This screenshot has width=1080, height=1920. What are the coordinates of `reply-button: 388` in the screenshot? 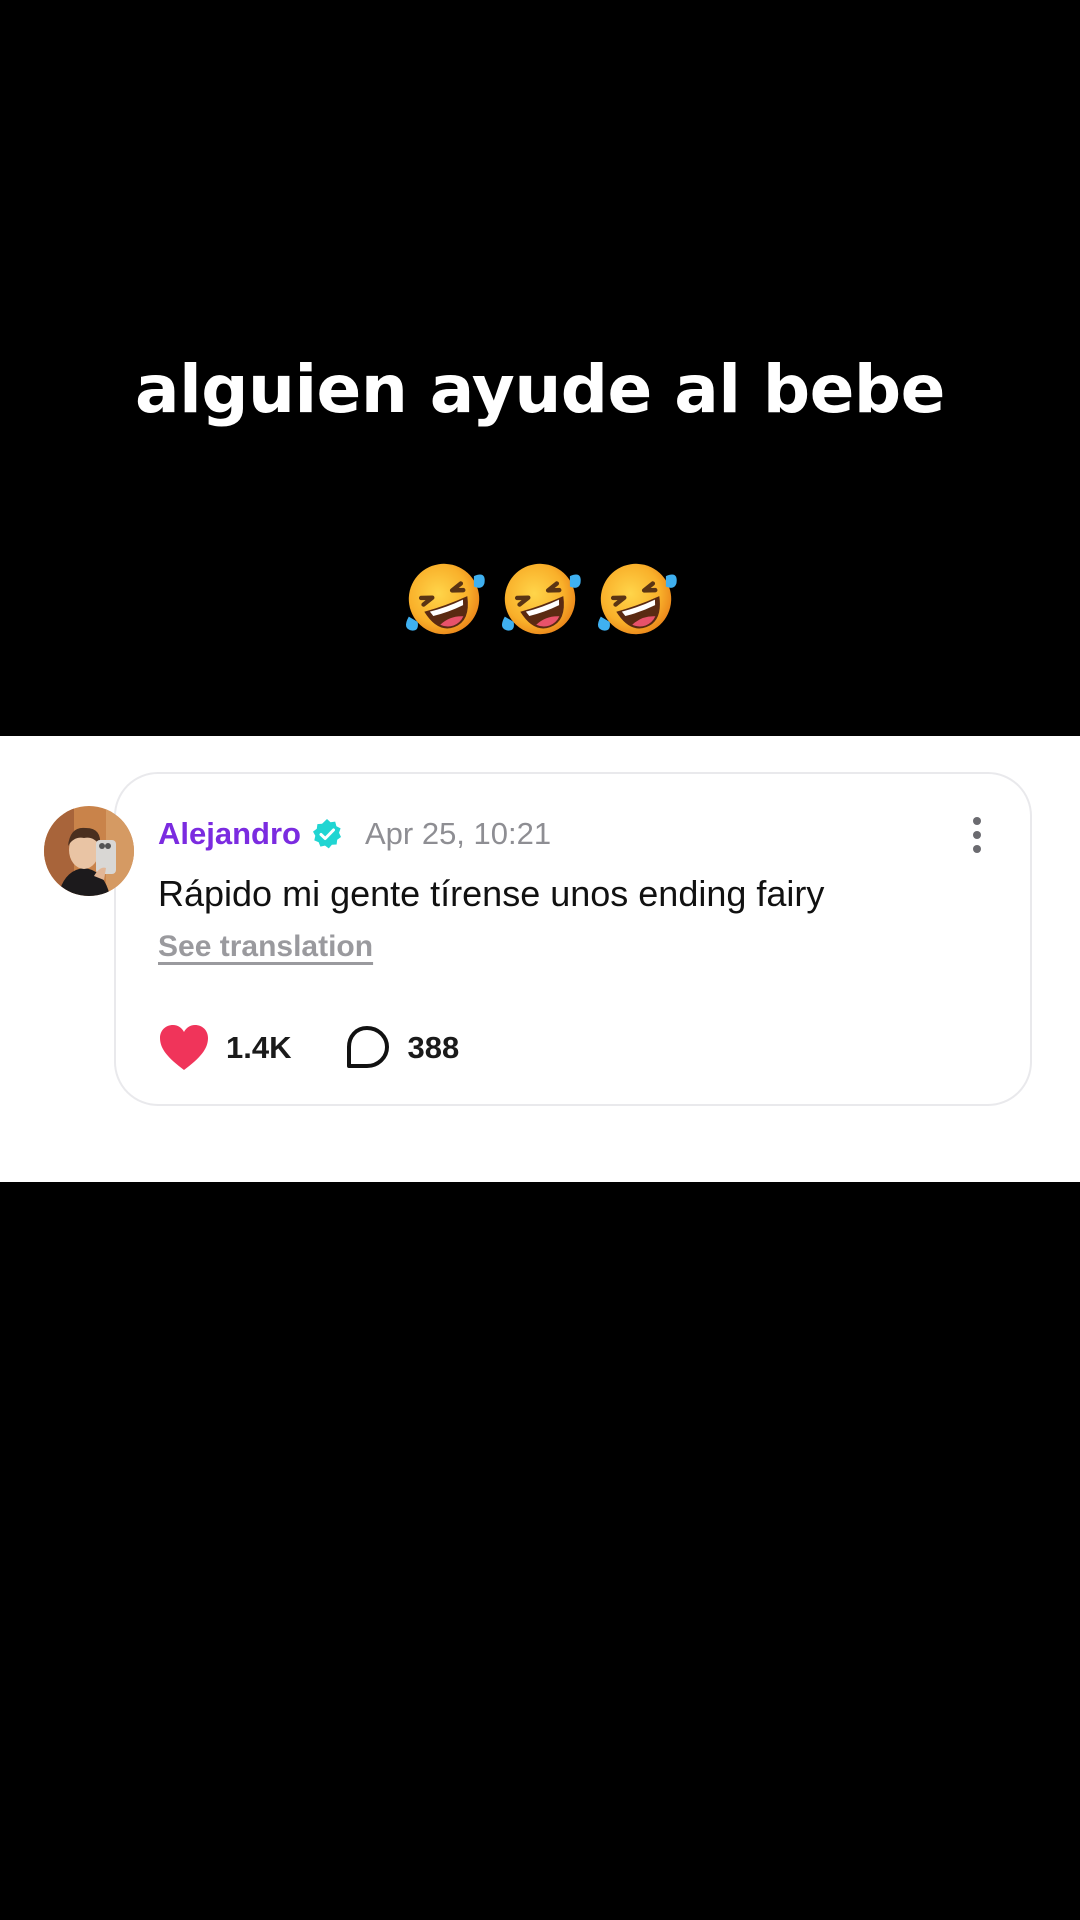 It's located at (401, 1048).